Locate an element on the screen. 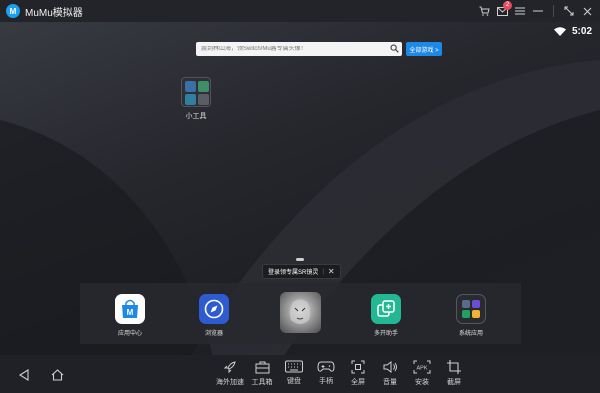  tool-label: 音量 is located at coordinates (390, 382).